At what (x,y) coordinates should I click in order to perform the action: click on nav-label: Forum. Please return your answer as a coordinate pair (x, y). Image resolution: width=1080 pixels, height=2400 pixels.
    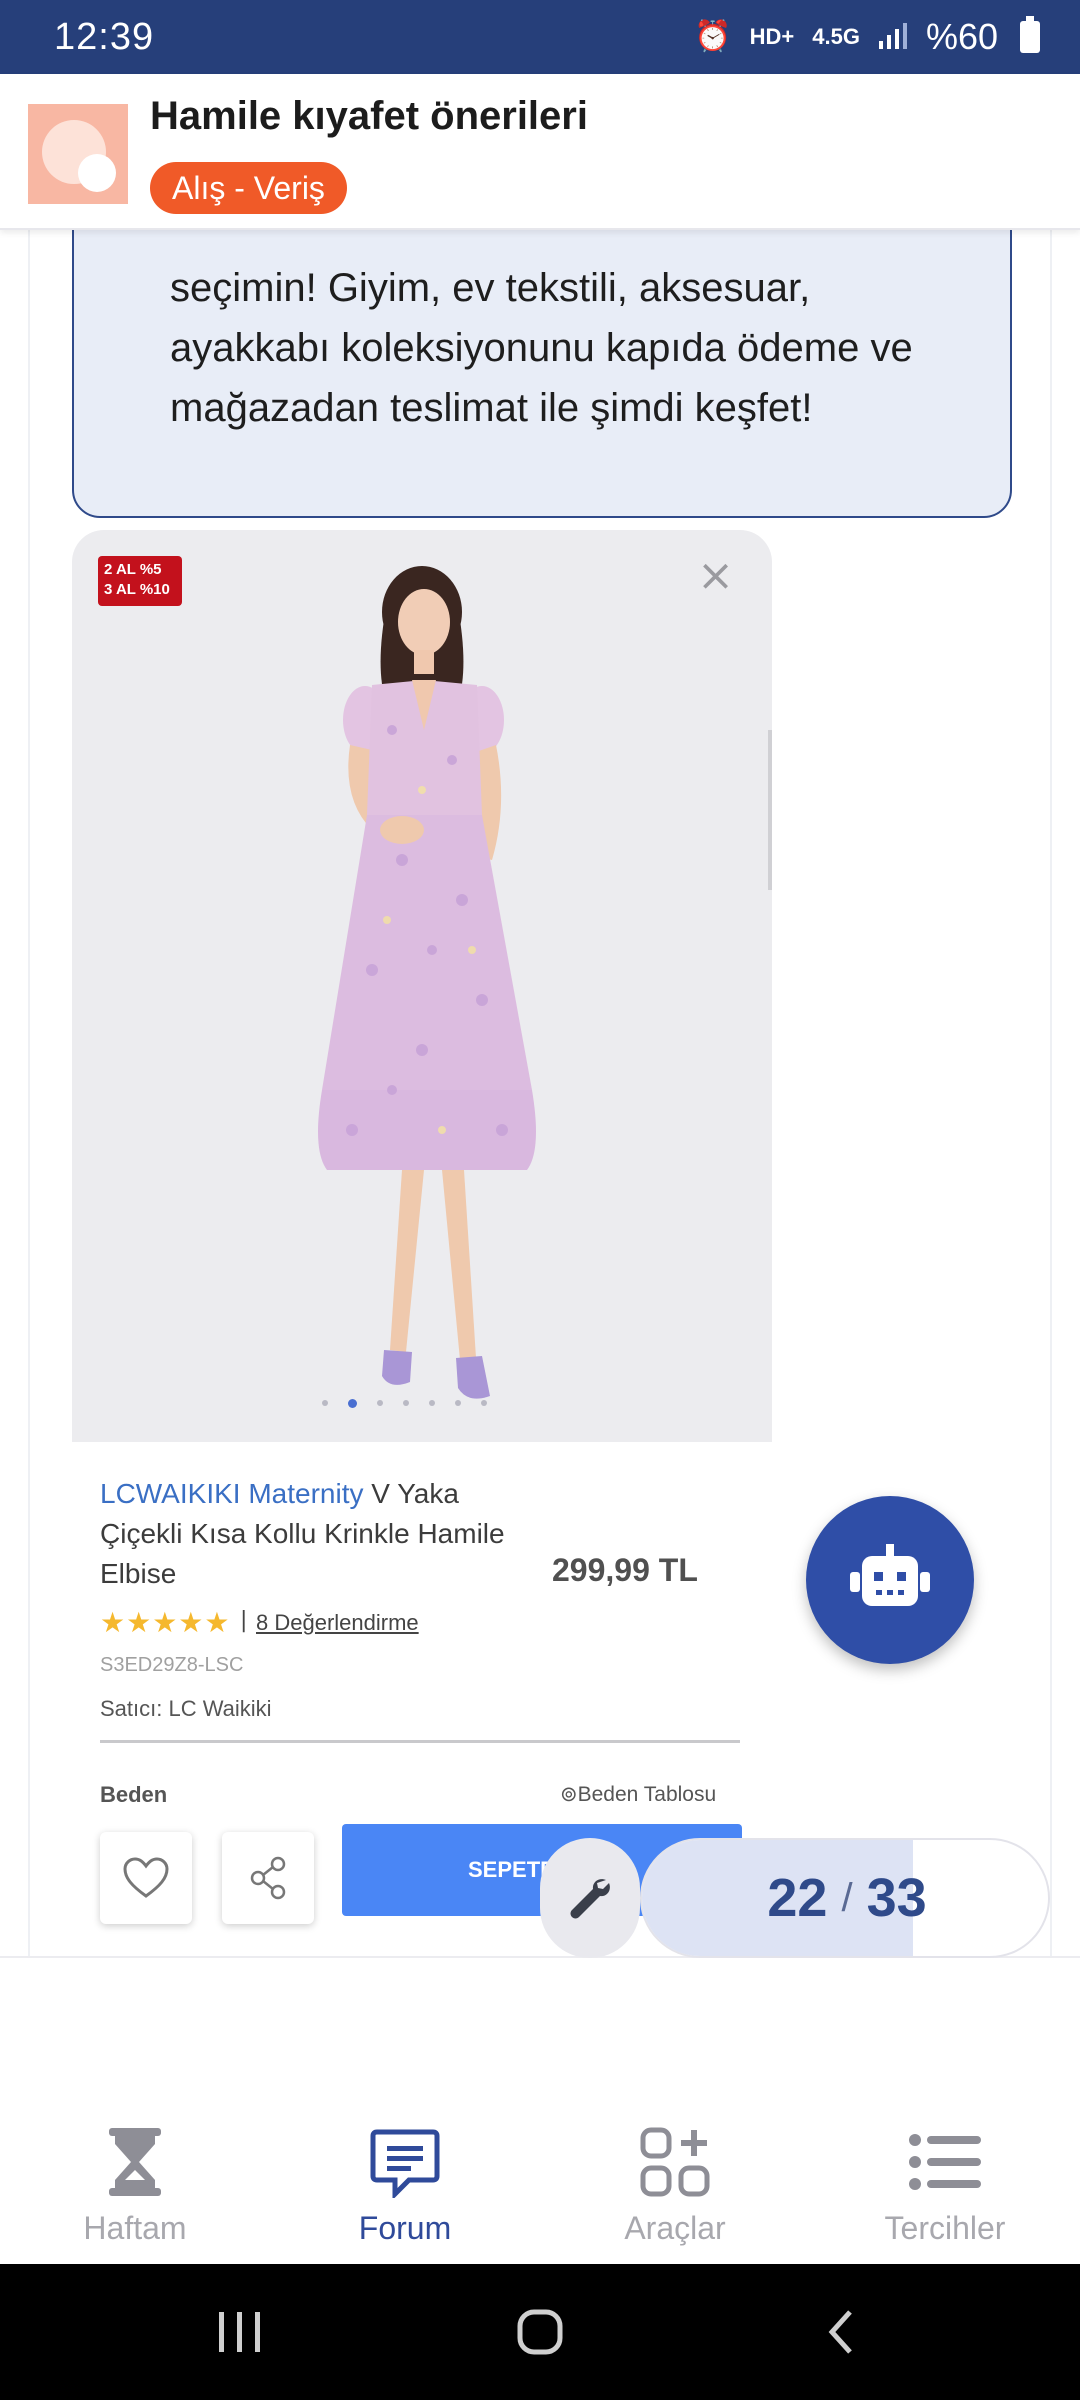
    Looking at the image, I should click on (405, 2228).